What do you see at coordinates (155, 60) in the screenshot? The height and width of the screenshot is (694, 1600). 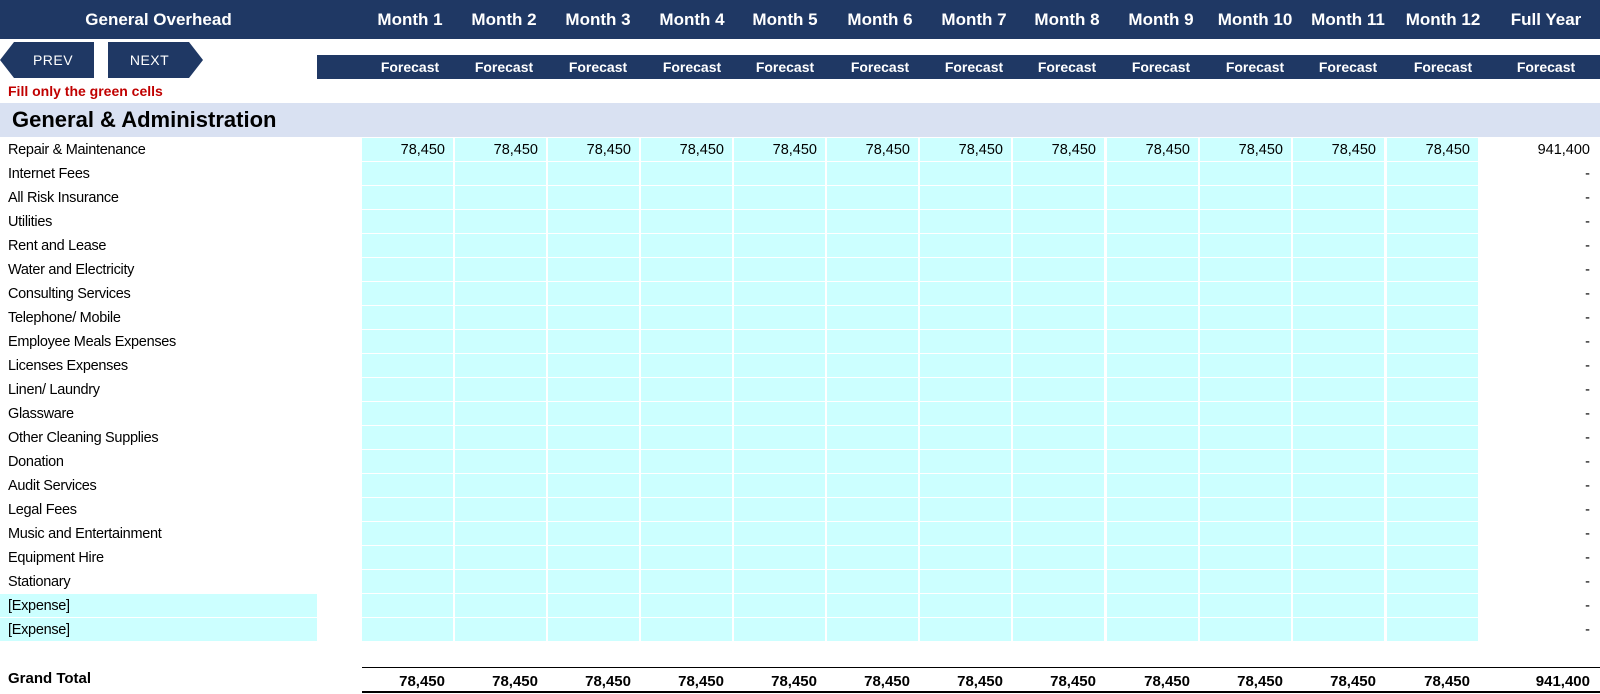 I see `next-button: NEXT` at bounding box center [155, 60].